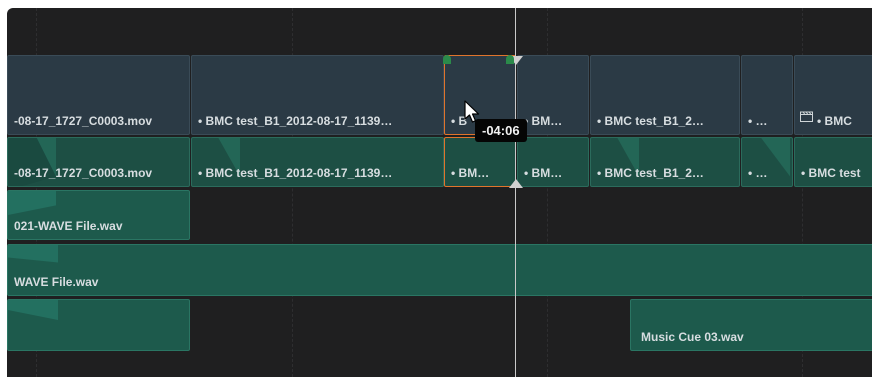 The height and width of the screenshot is (385, 872). Describe the element at coordinates (473, 114) in the screenshot. I see `mouse-pointer-icon` at that location.